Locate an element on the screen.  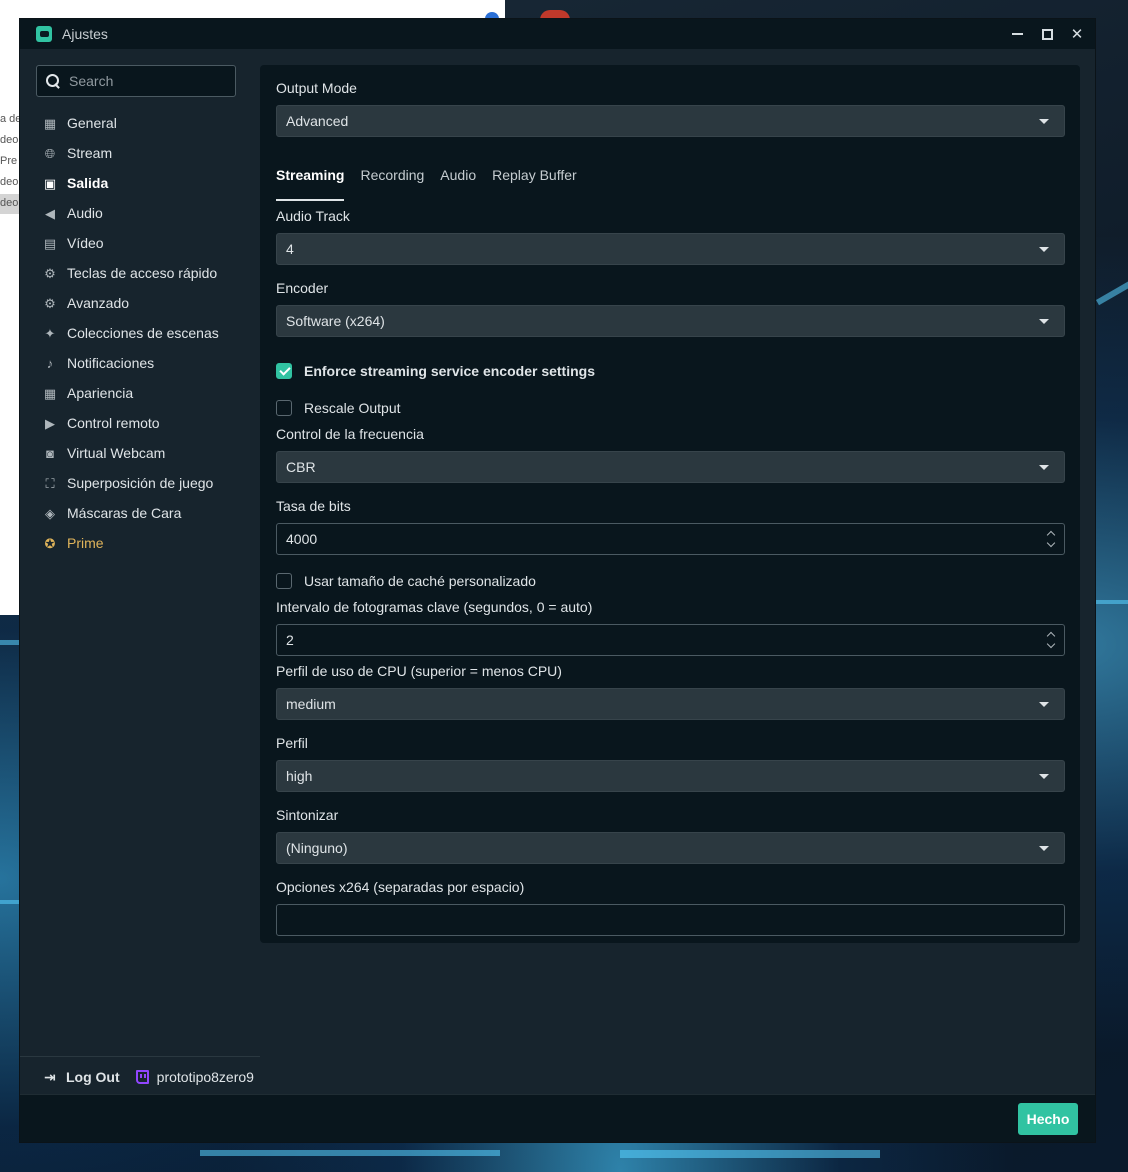
select-value: high is located at coordinates (299, 776).